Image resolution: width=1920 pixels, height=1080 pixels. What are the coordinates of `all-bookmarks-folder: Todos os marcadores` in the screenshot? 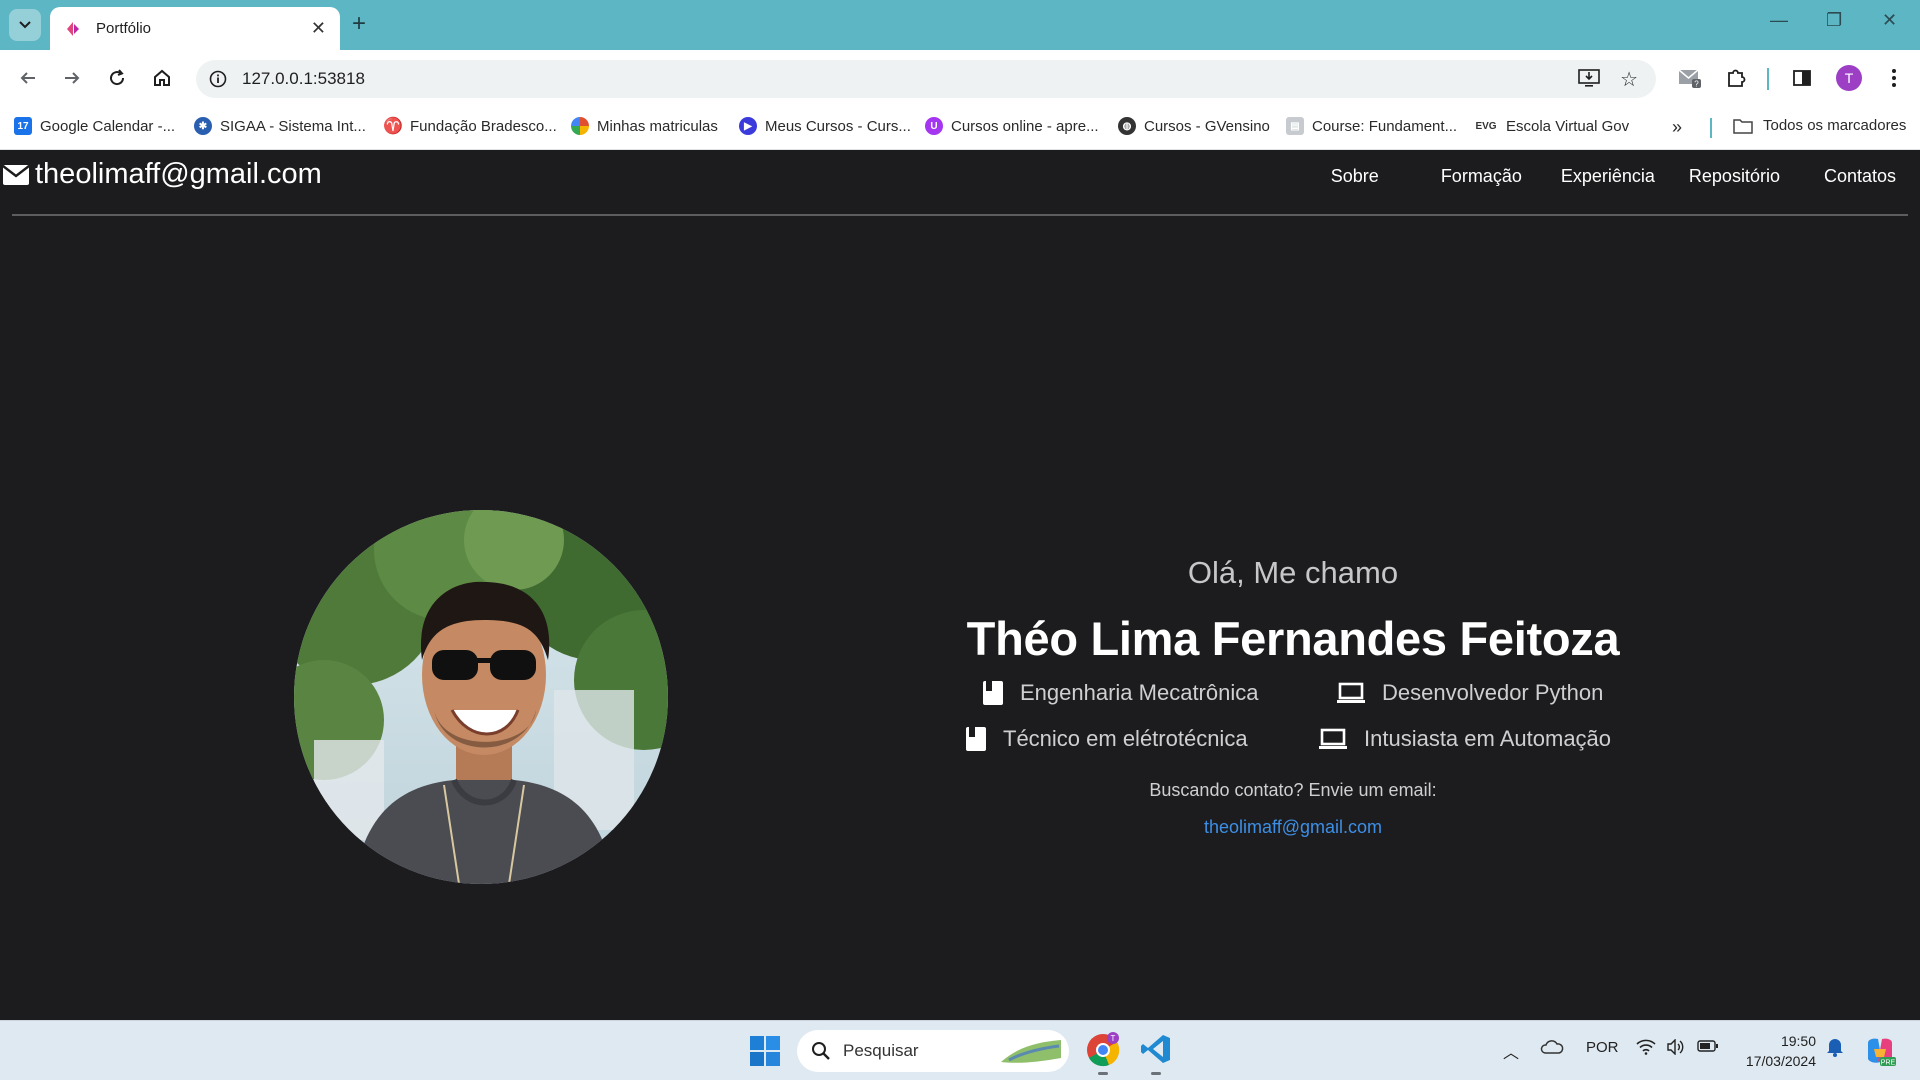 It's located at (1819, 125).